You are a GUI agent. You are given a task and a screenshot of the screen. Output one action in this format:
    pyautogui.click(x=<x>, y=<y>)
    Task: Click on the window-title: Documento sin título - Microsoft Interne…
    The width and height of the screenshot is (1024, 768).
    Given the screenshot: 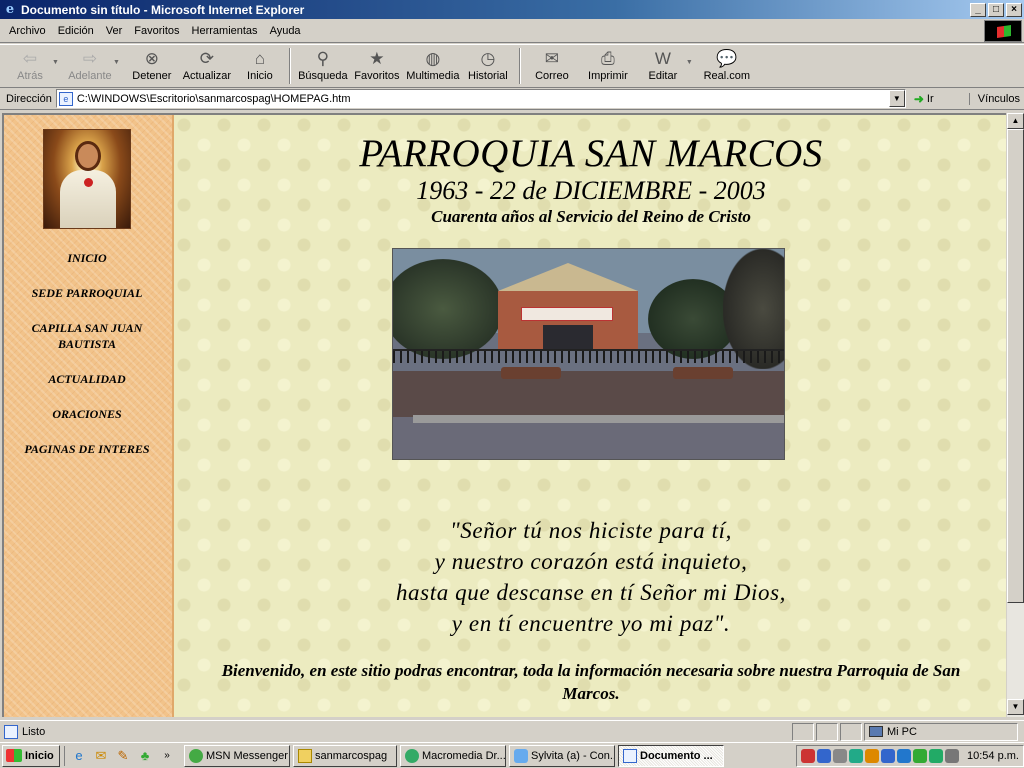 What is the action you would take?
    pyautogui.click(x=163, y=9)
    